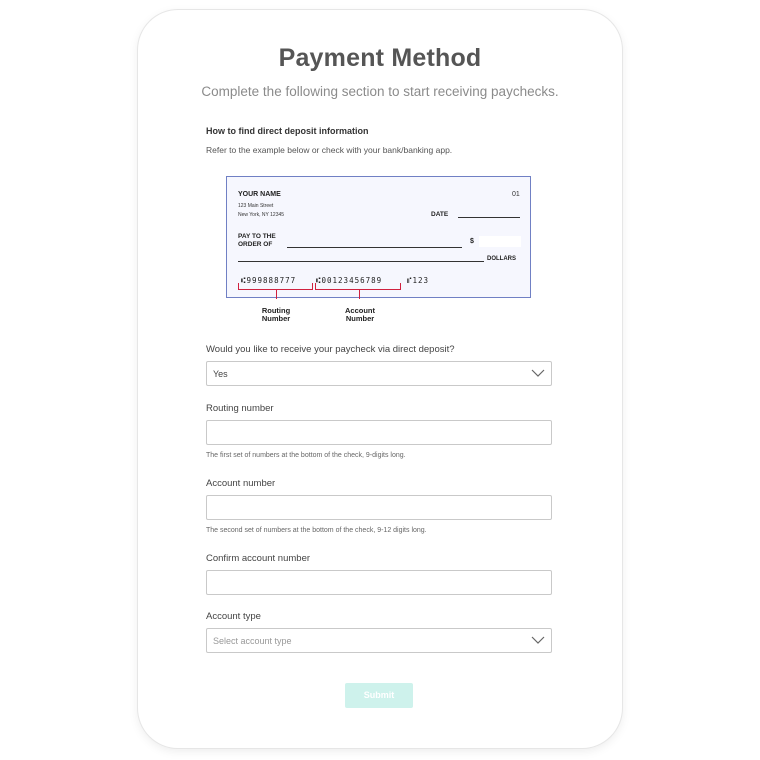 The width and height of the screenshot is (760, 760). What do you see at coordinates (220, 374) in the screenshot?
I see `deposit-select-value: Yes` at bounding box center [220, 374].